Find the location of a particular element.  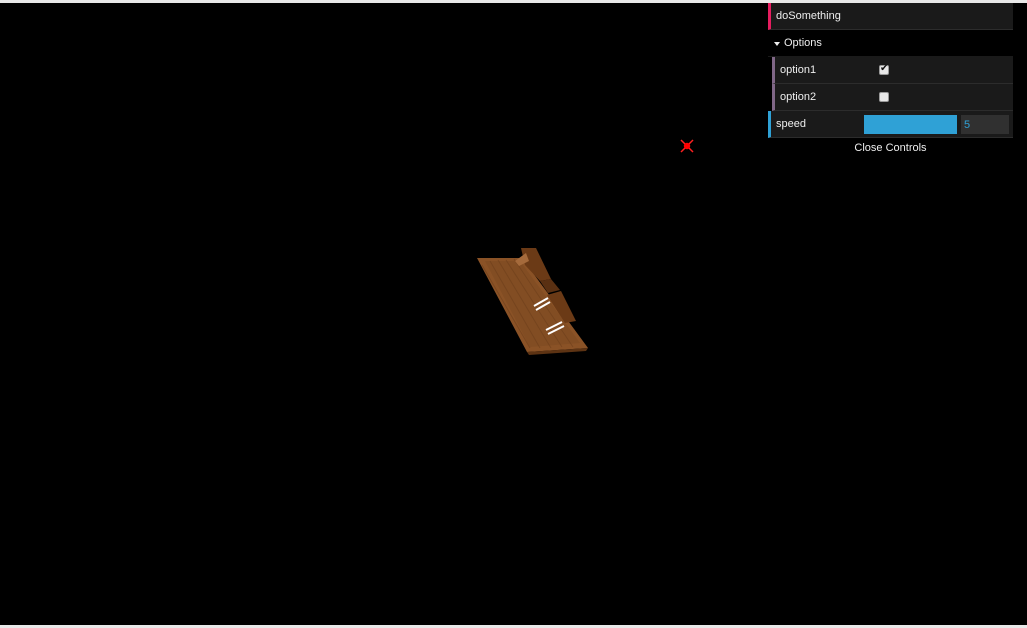

check-icon: ✔ is located at coordinates (884, 68).